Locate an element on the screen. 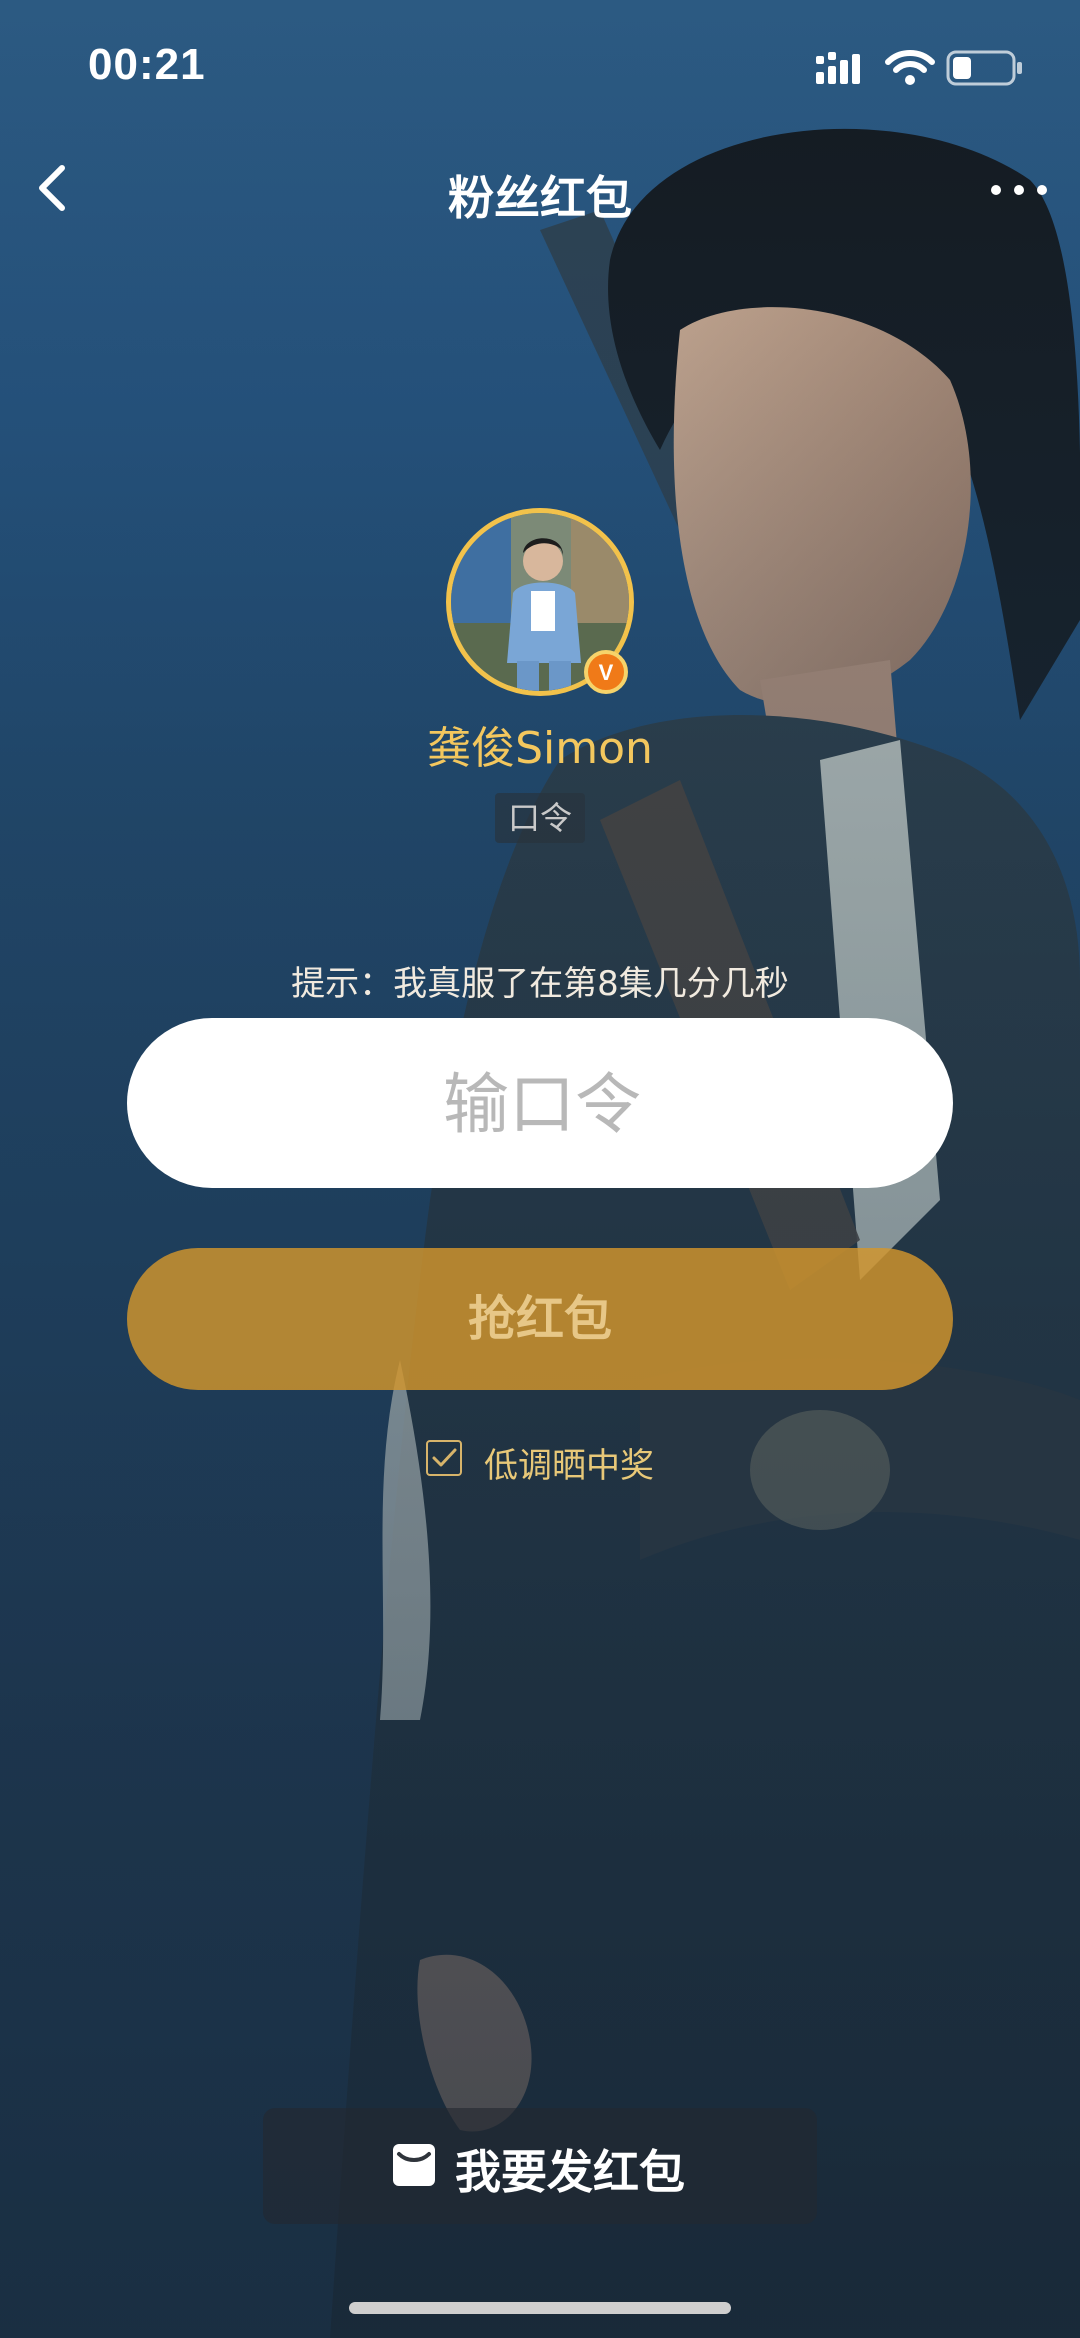  send-red-packet-button: 我要发红包 is located at coordinates (540, 2166).